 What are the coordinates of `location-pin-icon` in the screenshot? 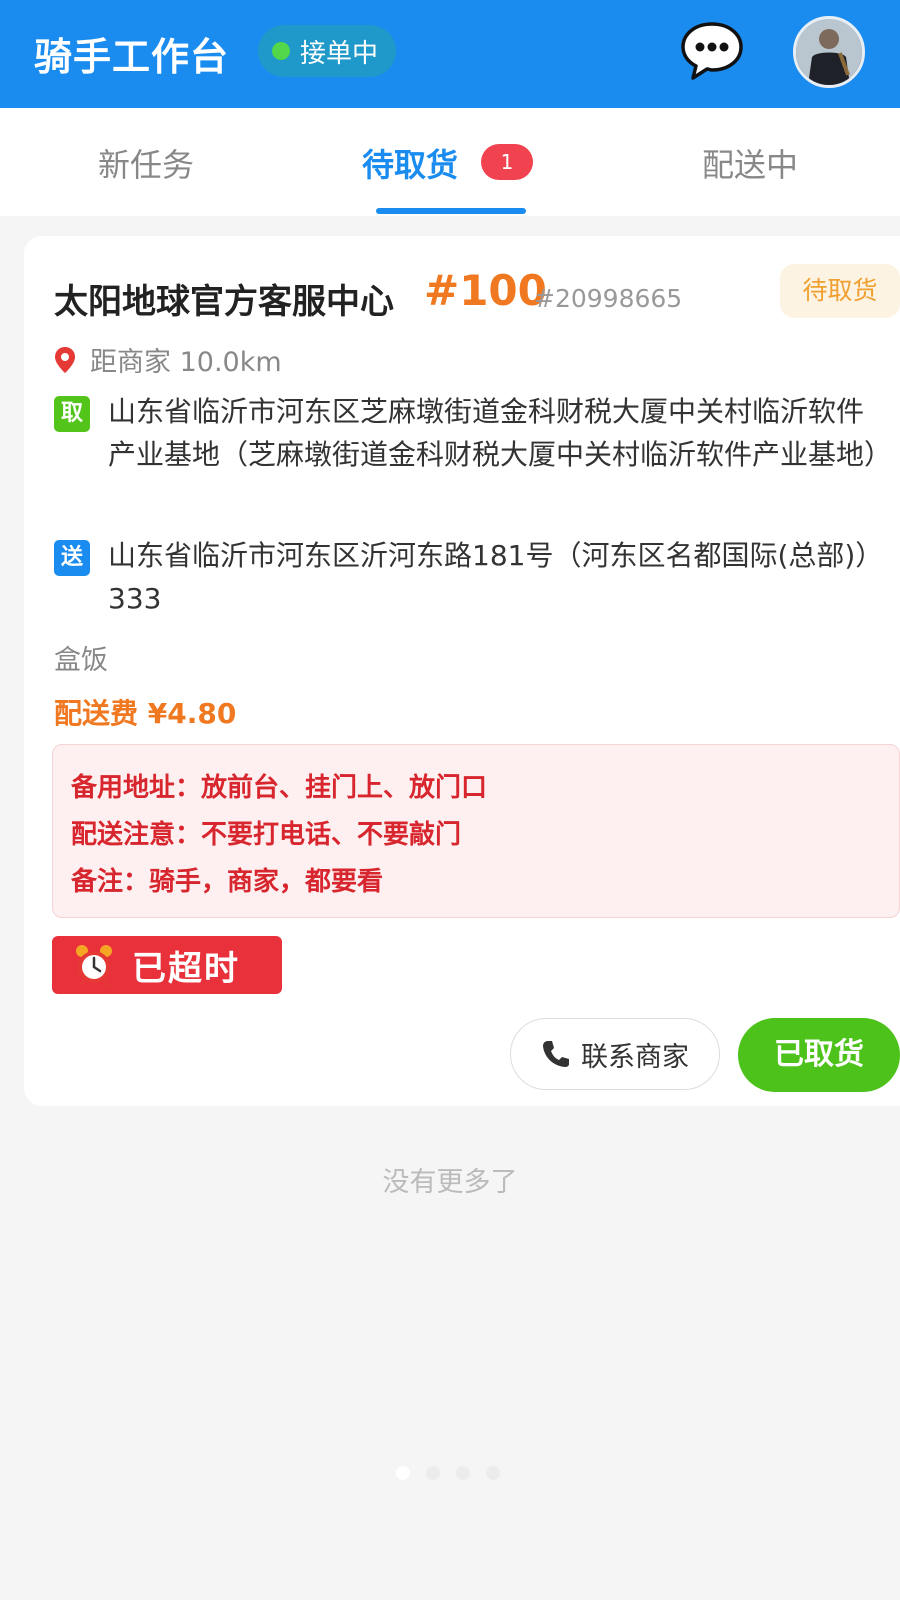 It's located at (65, 359).